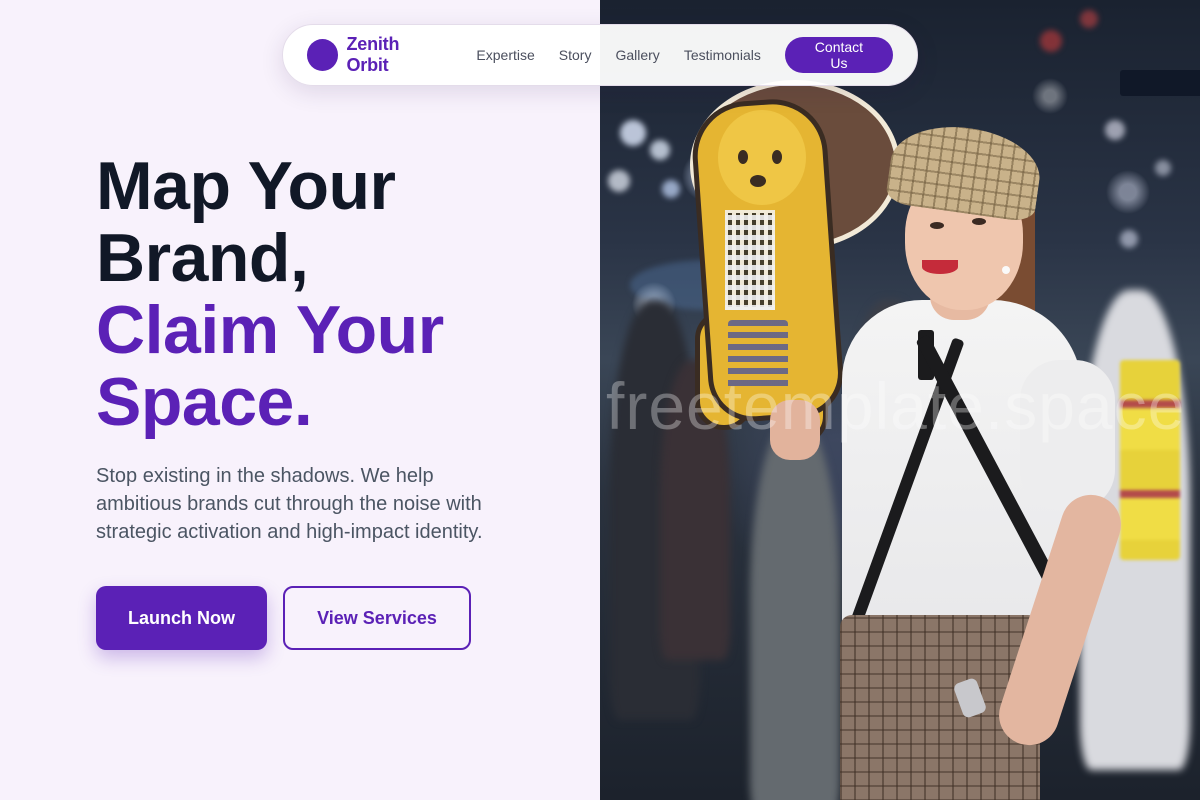 The image size is (1200, 800). I want to click on hero-title-line-2: Brand,, so click(202, 258).